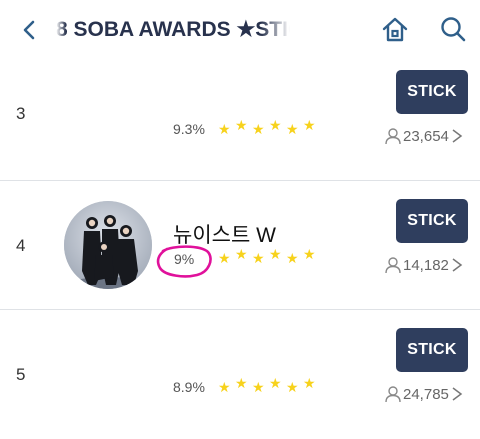  I want to click on vote-percent: 9%, so click(184, 259).